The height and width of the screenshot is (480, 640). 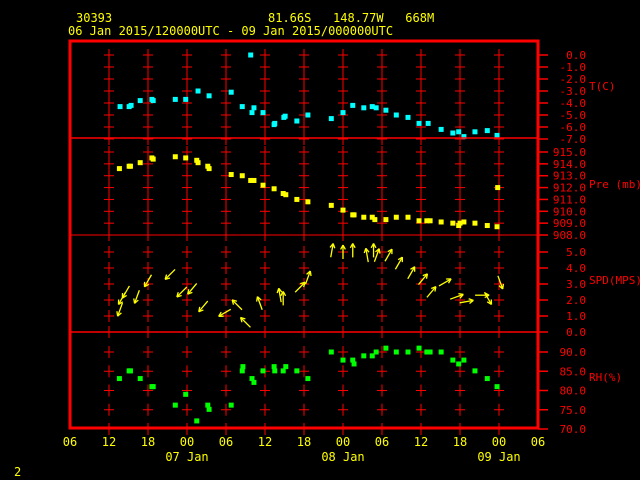 I want to click on x-tick-label: 18, so click(x=148, y=442).